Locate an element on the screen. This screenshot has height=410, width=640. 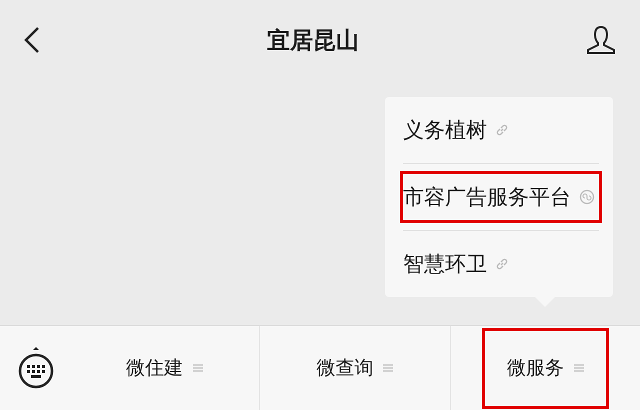
profile-icon is located at coordinates (601, 40).